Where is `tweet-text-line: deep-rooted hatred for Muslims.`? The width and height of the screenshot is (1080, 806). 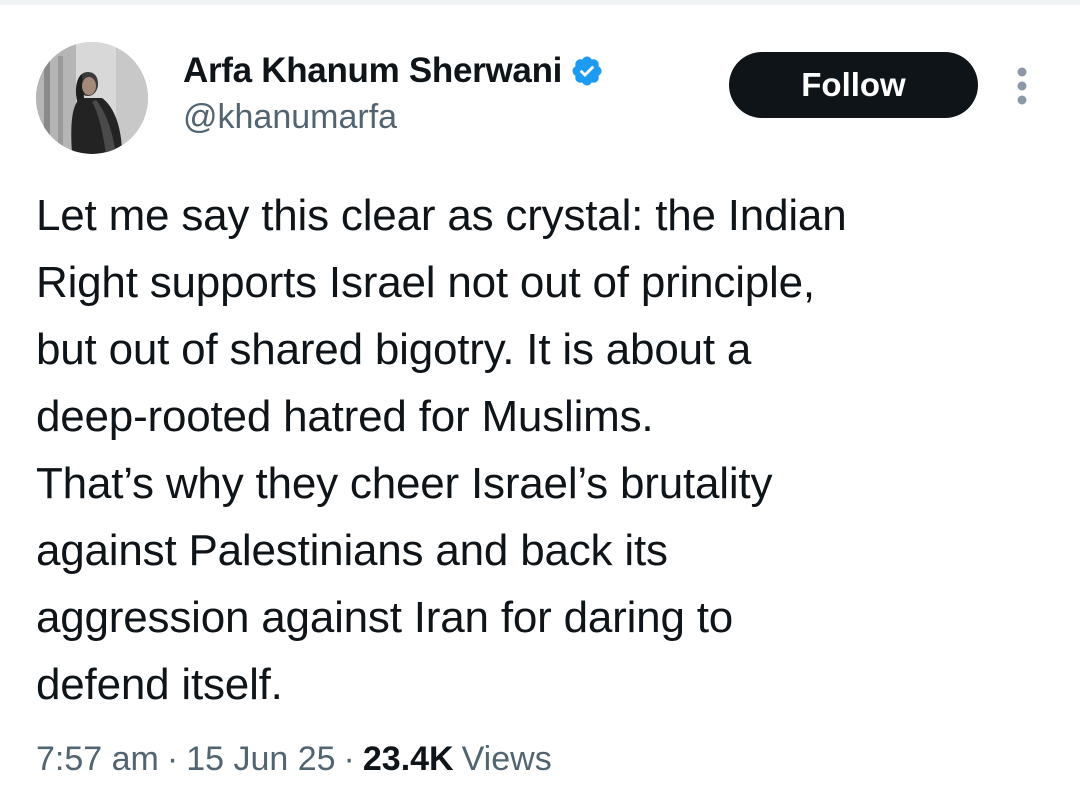
tweet-text-line: deep-rooted hatred for Muslims. is located at coordinates (345, 416).